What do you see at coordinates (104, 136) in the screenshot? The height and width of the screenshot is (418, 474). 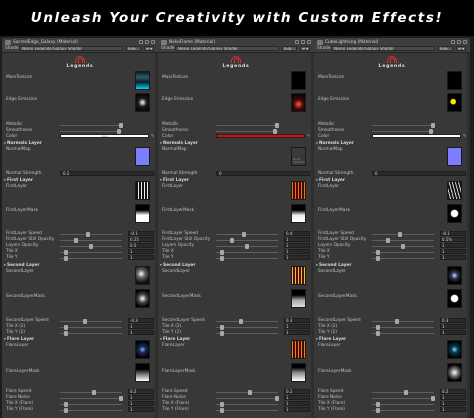 I see `color-swatch: none` at bounding box center [104, 136].